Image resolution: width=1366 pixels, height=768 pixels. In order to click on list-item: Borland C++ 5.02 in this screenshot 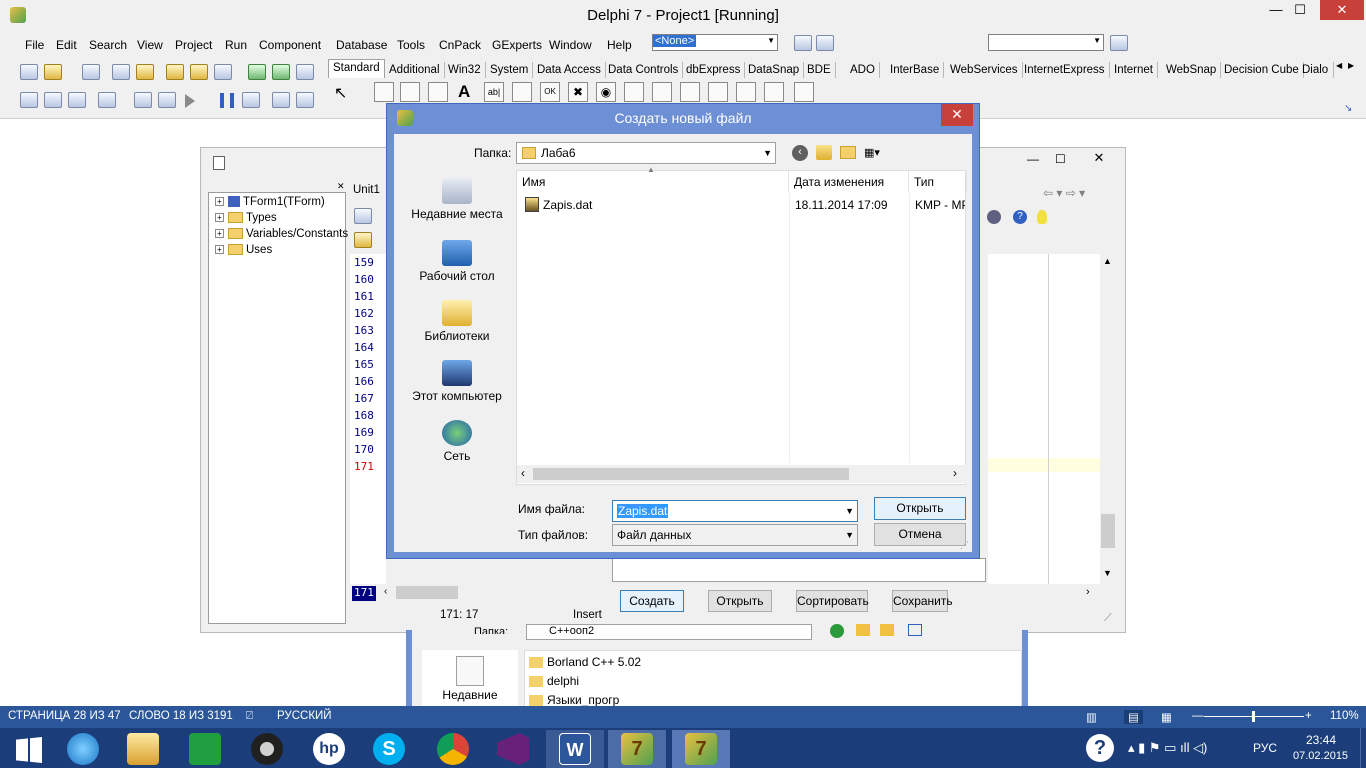, I will do `click(585, 662)`.